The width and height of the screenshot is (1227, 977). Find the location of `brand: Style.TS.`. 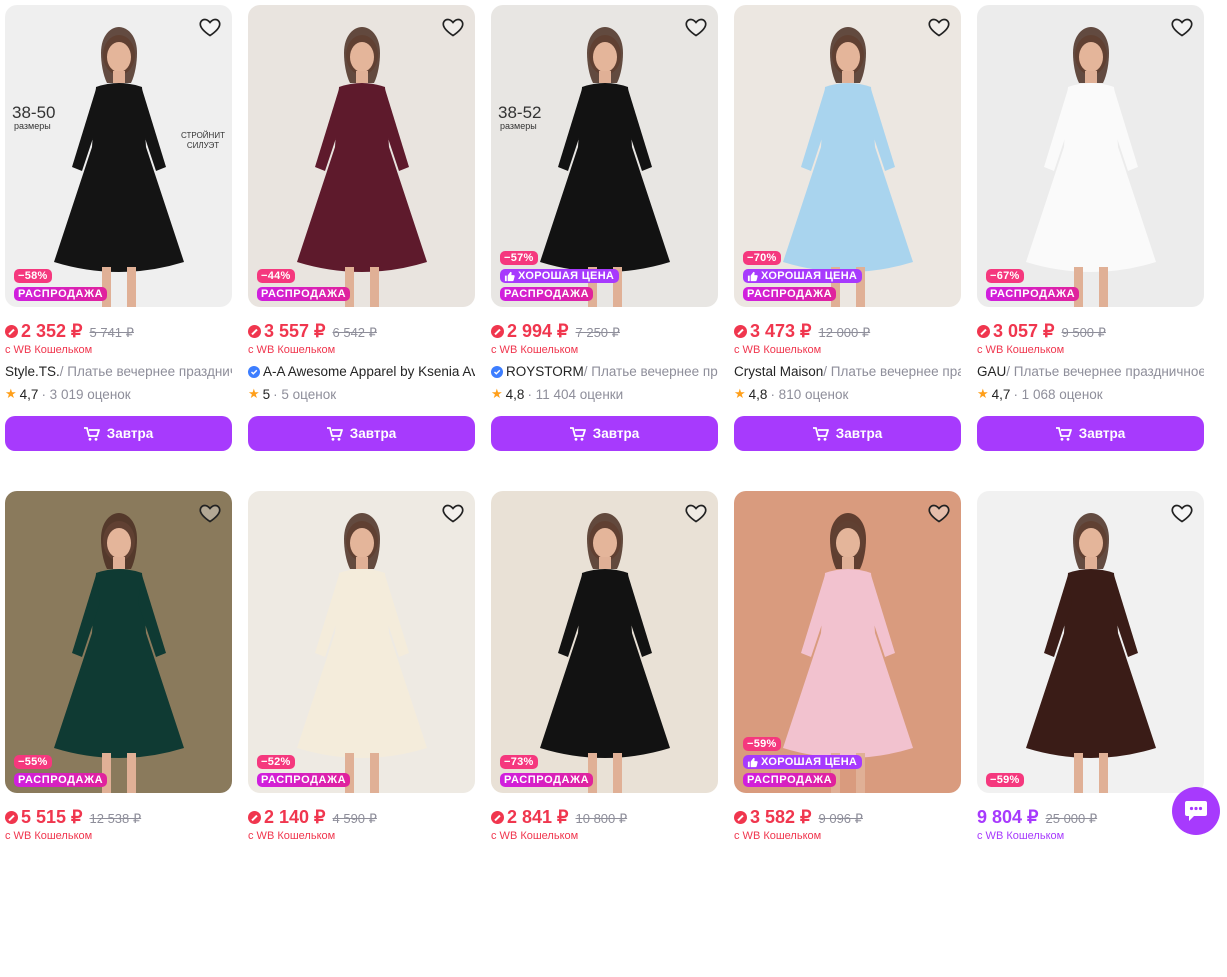

brand: Style.TS. is located at coordinates (32, 371).